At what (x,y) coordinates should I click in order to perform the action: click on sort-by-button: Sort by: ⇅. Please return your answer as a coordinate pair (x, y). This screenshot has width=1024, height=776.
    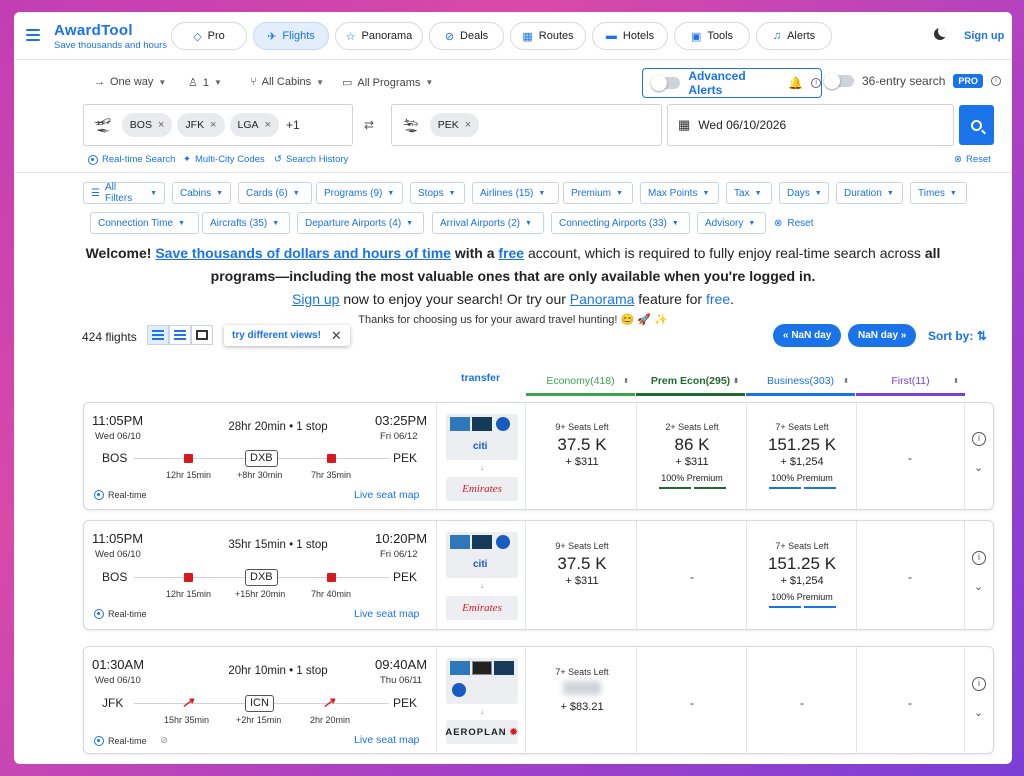
    Looking at the image, I should click on (957, 336).